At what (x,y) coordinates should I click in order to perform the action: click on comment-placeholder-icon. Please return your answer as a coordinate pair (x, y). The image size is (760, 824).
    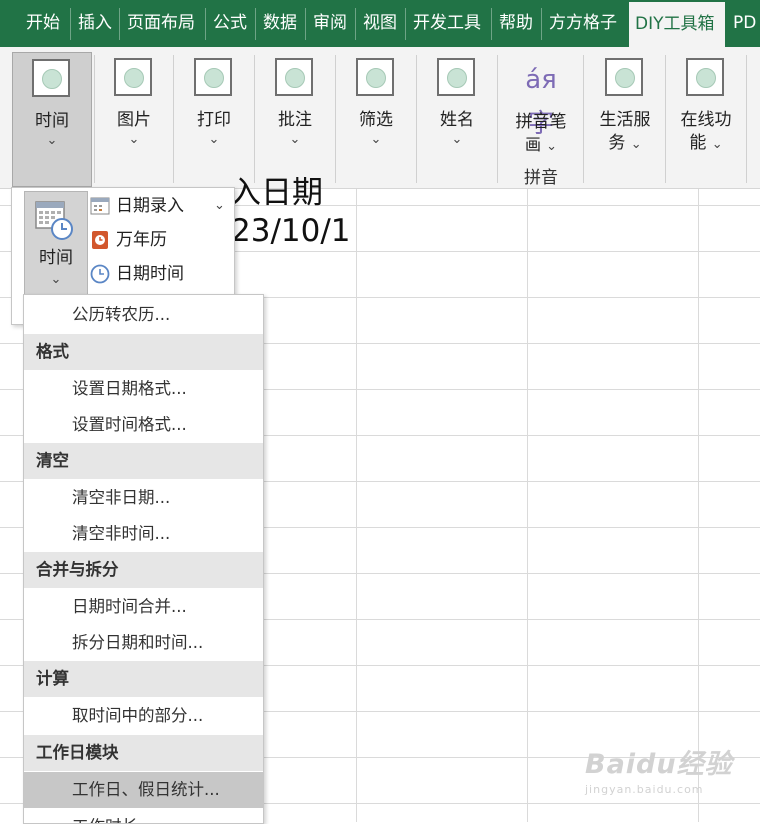
    Looking at the image, I should click on (294, 77).